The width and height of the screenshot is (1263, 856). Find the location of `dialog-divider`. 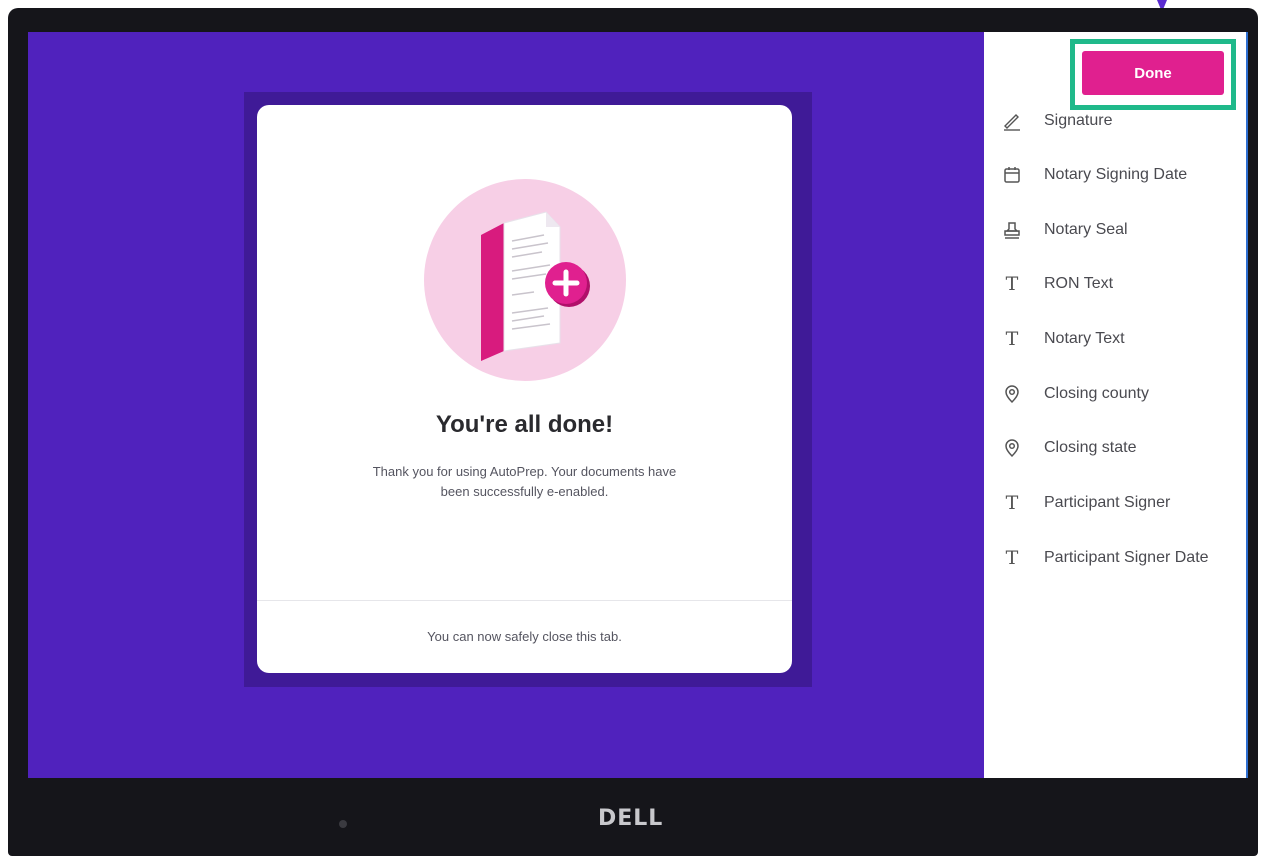

dialog-divider is located at coordinates (524, 600).